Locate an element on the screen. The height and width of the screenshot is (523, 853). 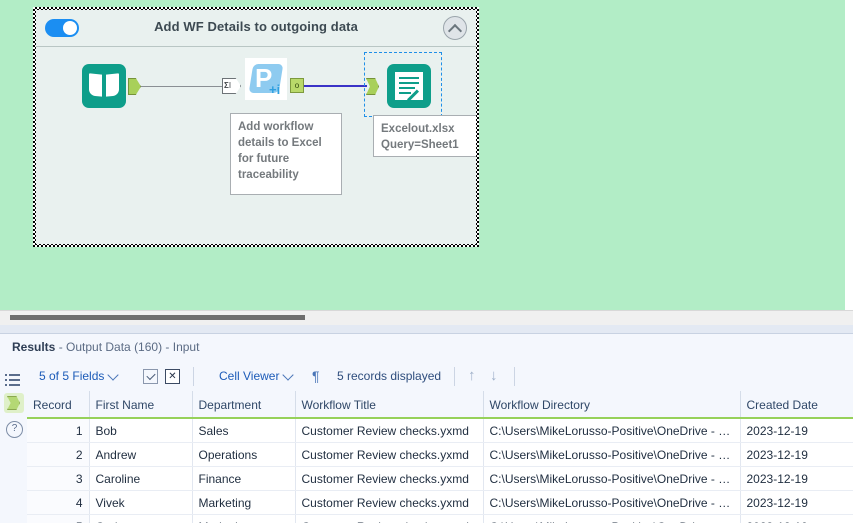
checkbox-checked-icon is located at coordinates (150, 376).